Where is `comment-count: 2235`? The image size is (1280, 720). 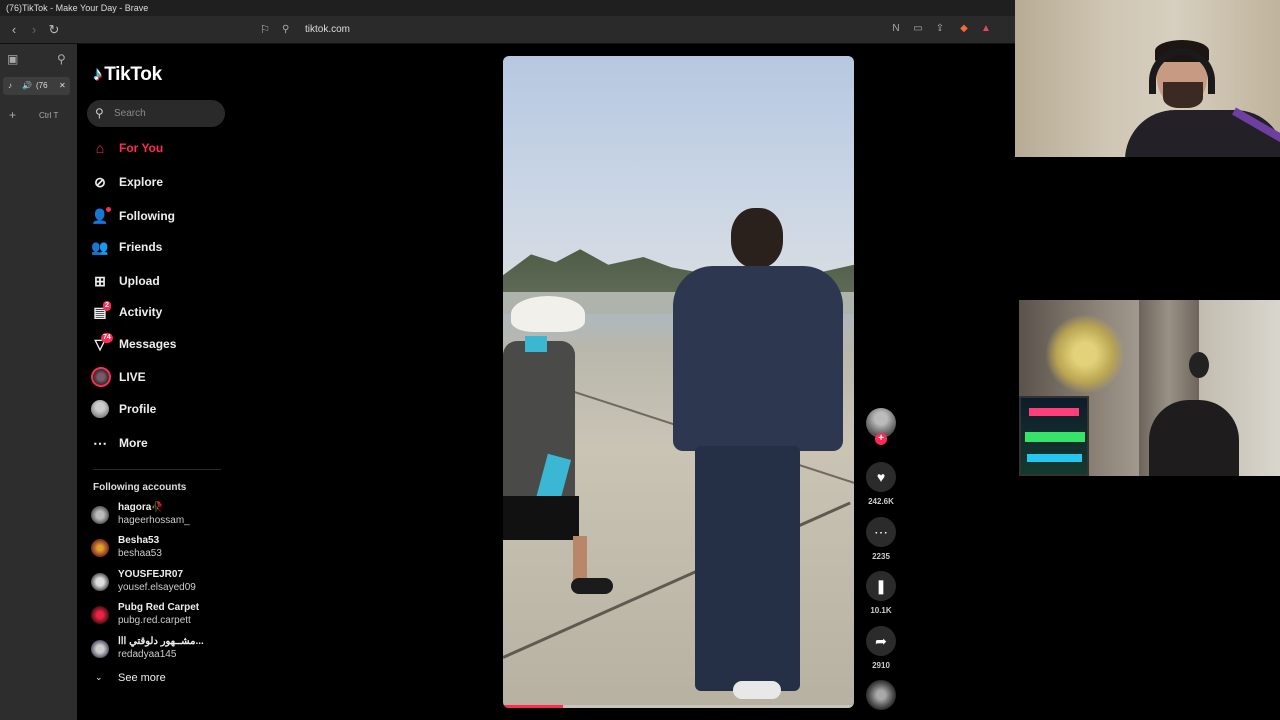
comment-count: 2235 is located at coordinates (881, 556).